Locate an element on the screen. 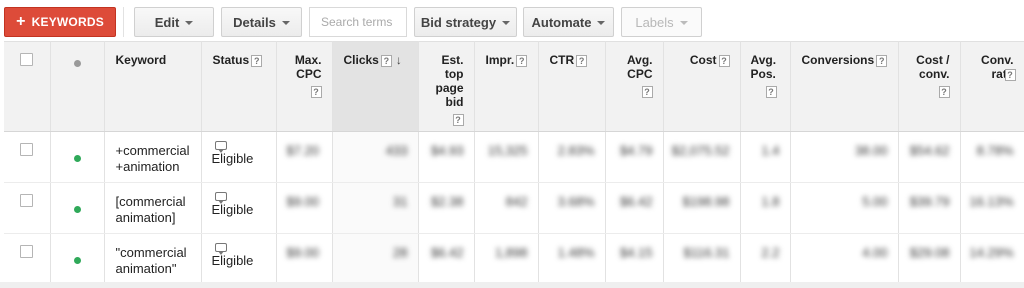  keyword-cell: "commercial animation" is located at coordinates (153, 259).